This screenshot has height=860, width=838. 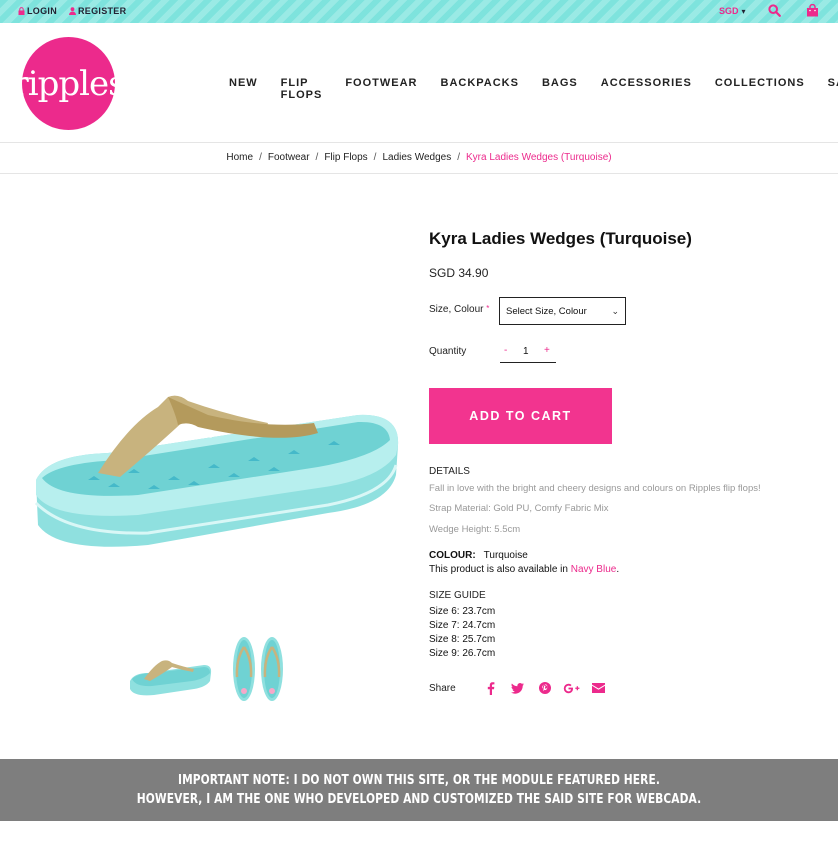 What do you see at coordinates (490, 688) in the screenshot?
I see `facebook-icon` at bounding box center [490, 688].